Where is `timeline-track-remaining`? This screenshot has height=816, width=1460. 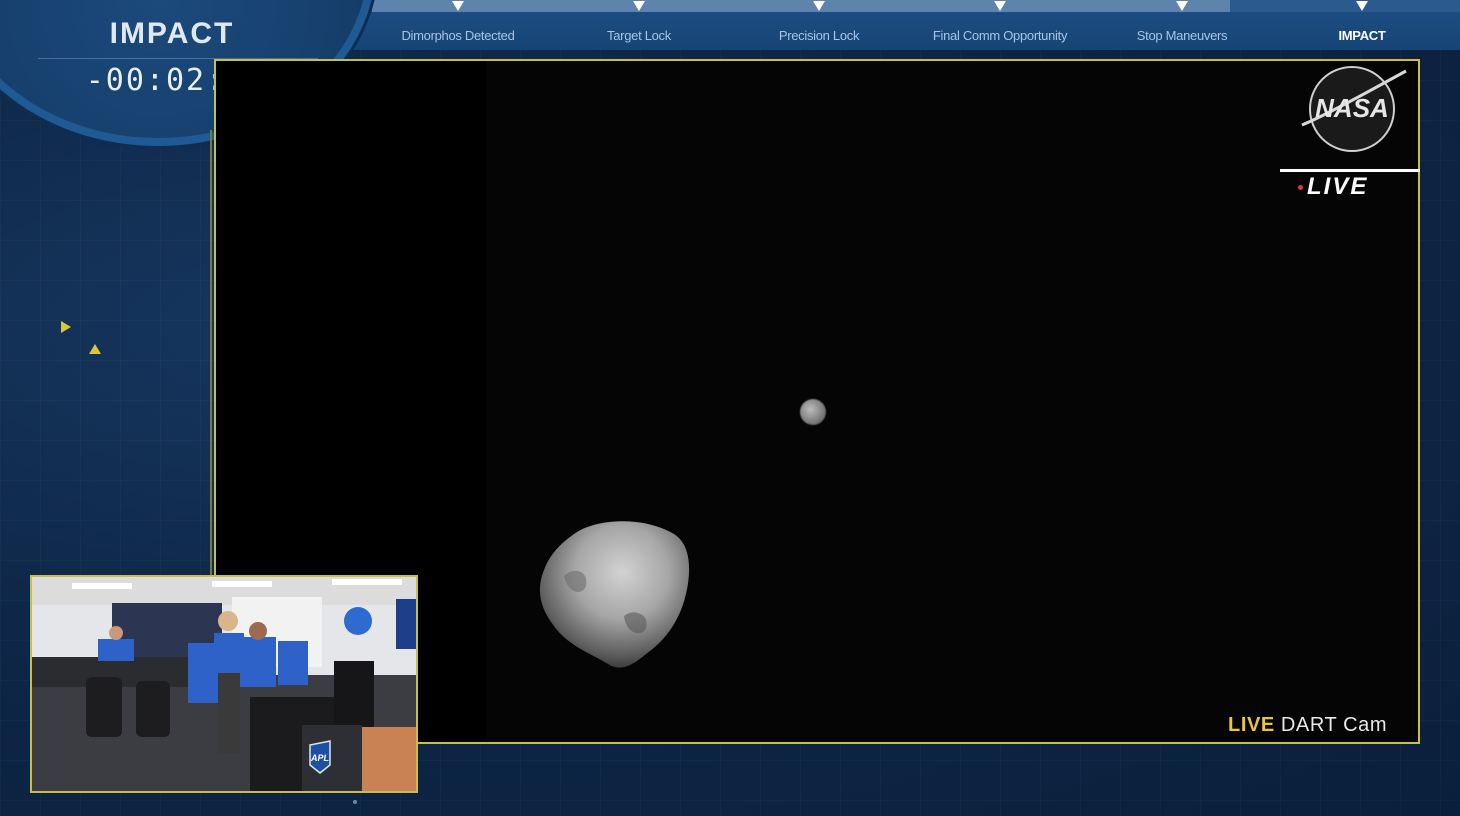 timeline-track-remaining is located at coordinates (1345, 6).